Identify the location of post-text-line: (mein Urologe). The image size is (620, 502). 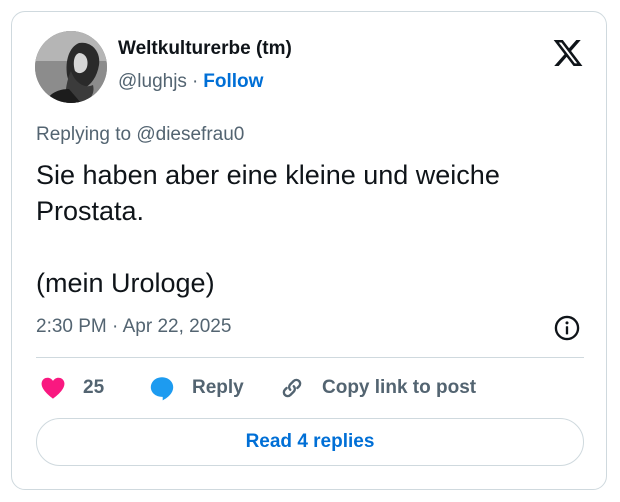
(125, 283).